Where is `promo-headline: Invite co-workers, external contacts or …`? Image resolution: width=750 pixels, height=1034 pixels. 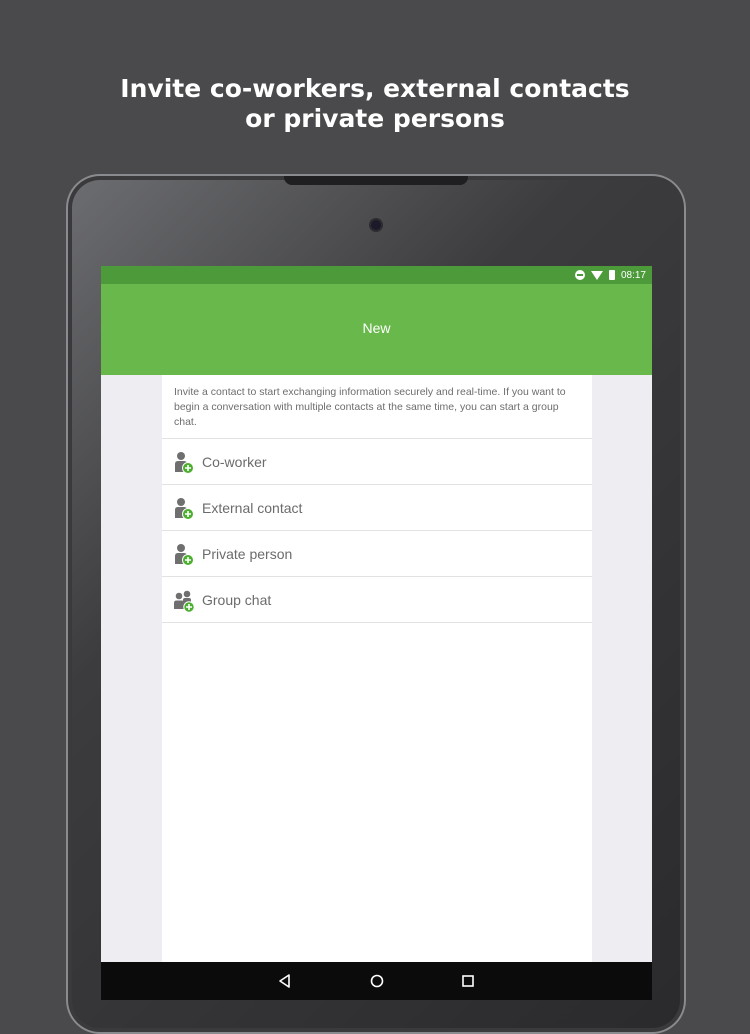 promo-headline: Invite co-workers, external contacts or … is located at coordinates (375, 104).